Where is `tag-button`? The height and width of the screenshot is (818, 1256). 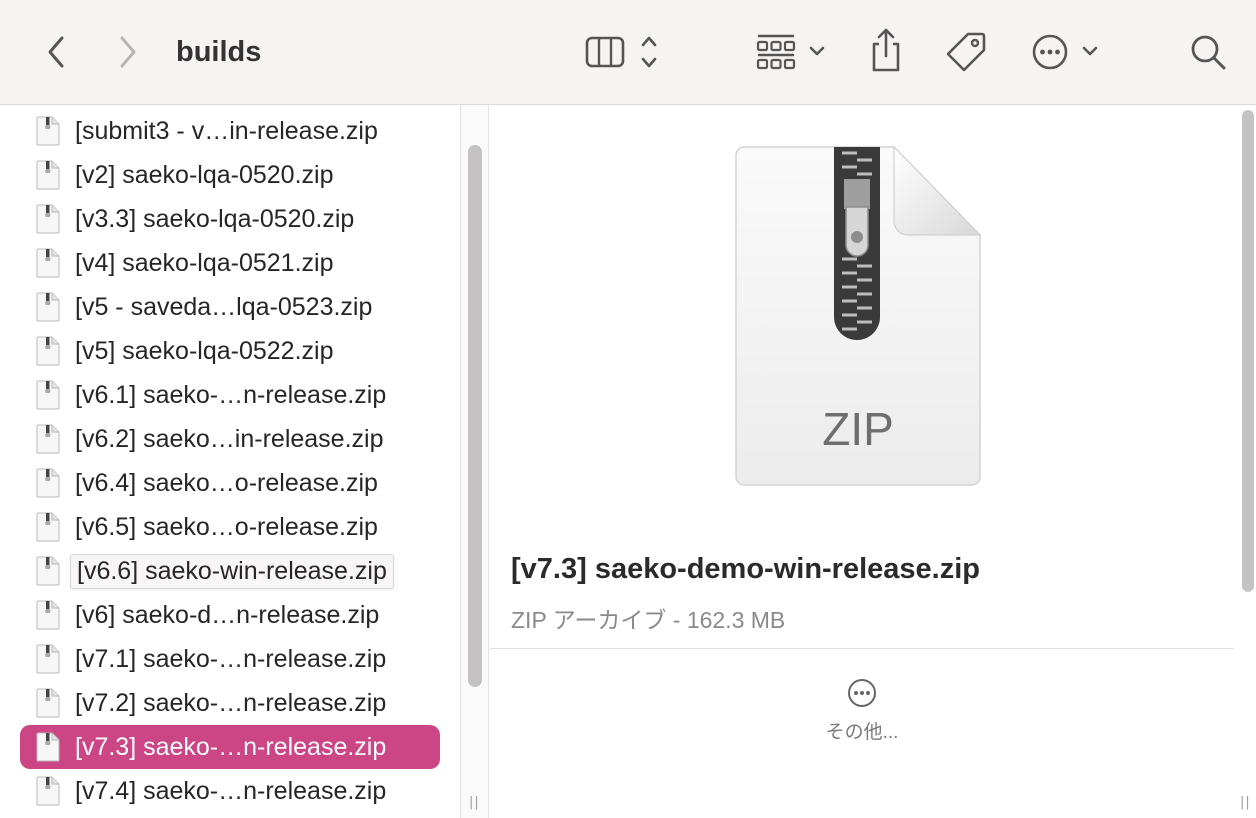 tag-button is located at coordinates (966, 52).